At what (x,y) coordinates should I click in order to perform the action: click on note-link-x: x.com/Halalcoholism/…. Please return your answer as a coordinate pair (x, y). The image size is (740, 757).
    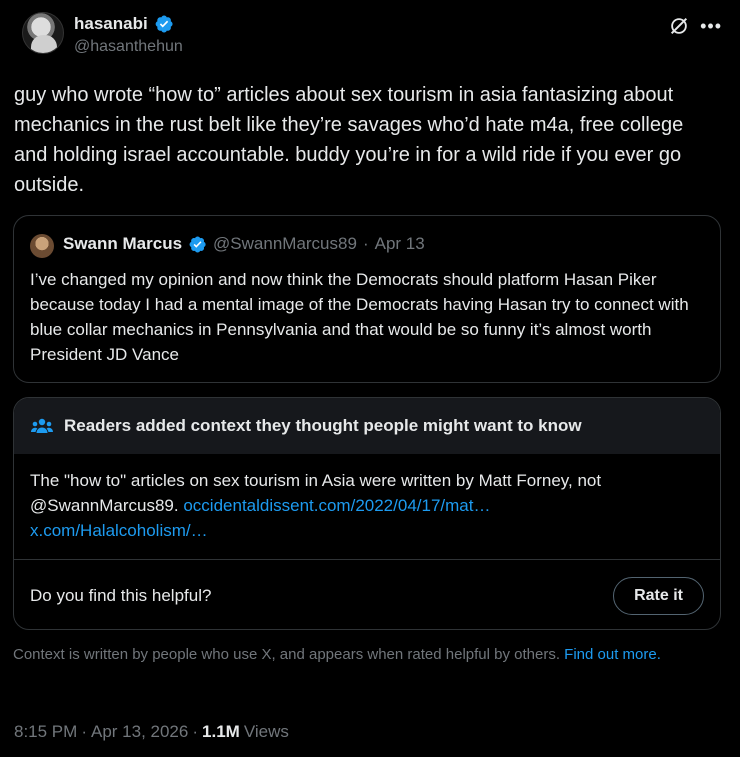
    Looking at the image, I should click on (119, 530).